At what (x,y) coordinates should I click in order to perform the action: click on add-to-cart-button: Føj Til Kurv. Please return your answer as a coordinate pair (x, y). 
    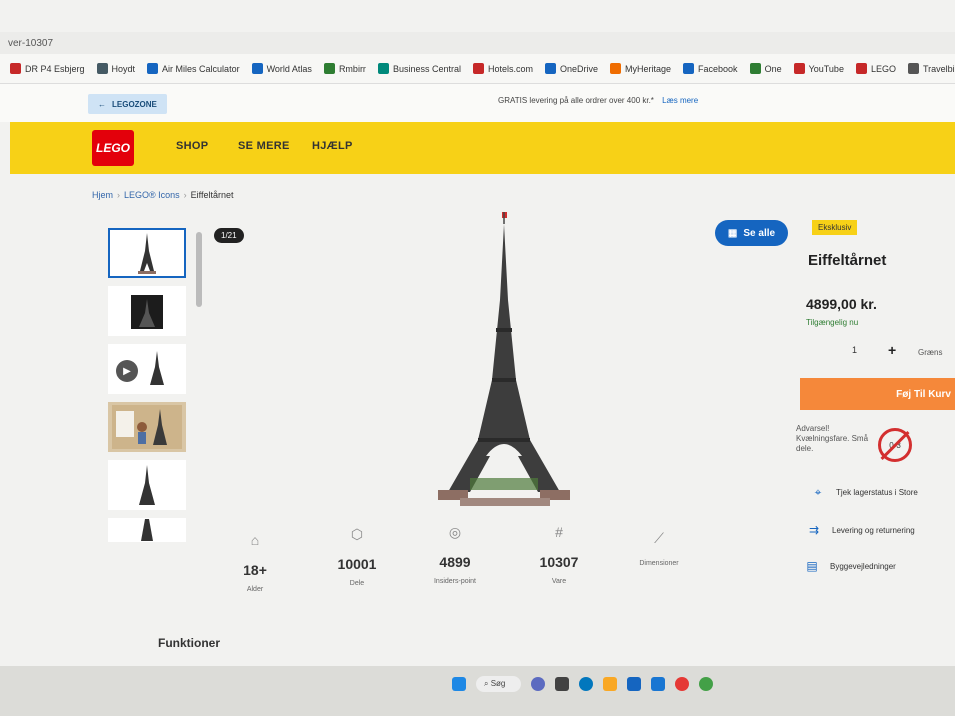
    Looking at the image, I should click on (877, 394).